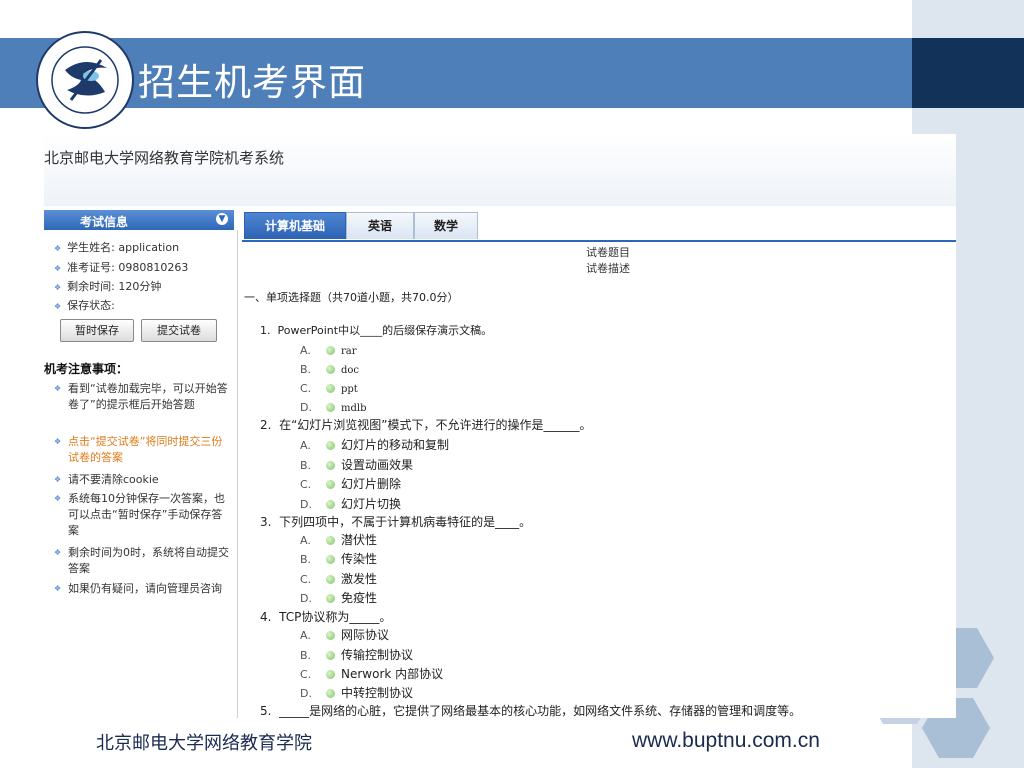 The image size is (1024, 768). I want to click on option-item: C. ppt, so click(329, 388).